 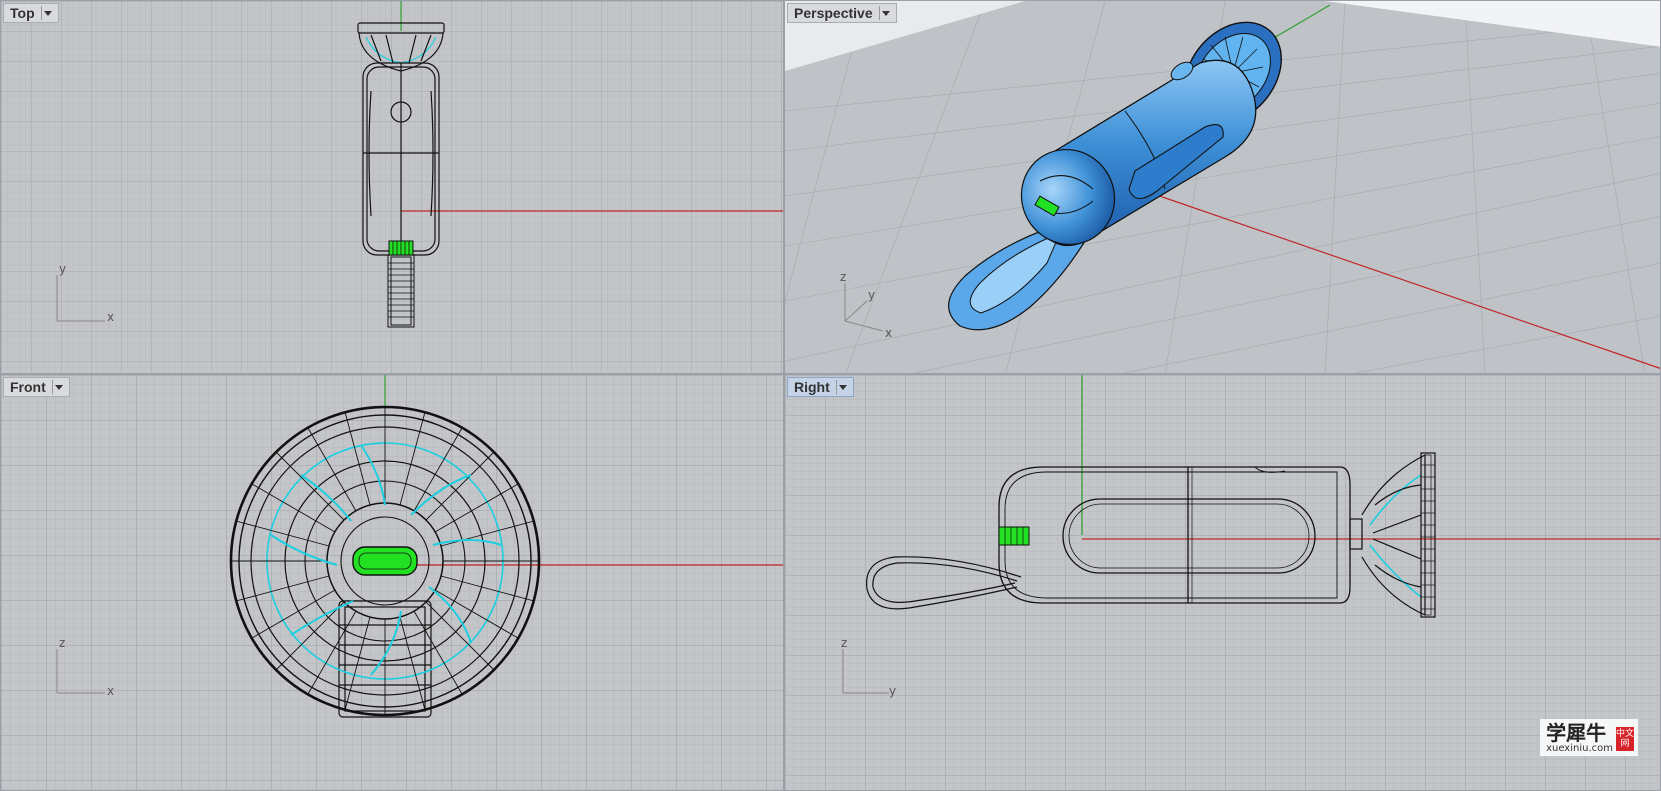 What do you see at coordinates (1625, 738) in the screenshot?
I see `watermark-badge: 中文网` at bounding box center [1625, 738].